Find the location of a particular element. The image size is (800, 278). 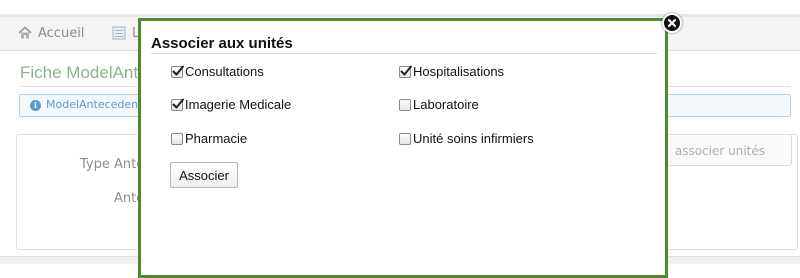

option-imagerie-medicale: Imagerie Medicale is located at coordinates (231, 104).